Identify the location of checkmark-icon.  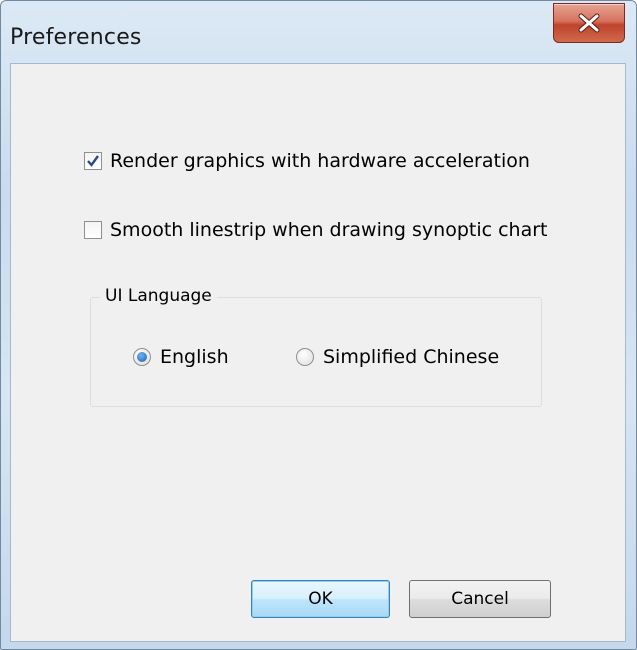
(93, 161).